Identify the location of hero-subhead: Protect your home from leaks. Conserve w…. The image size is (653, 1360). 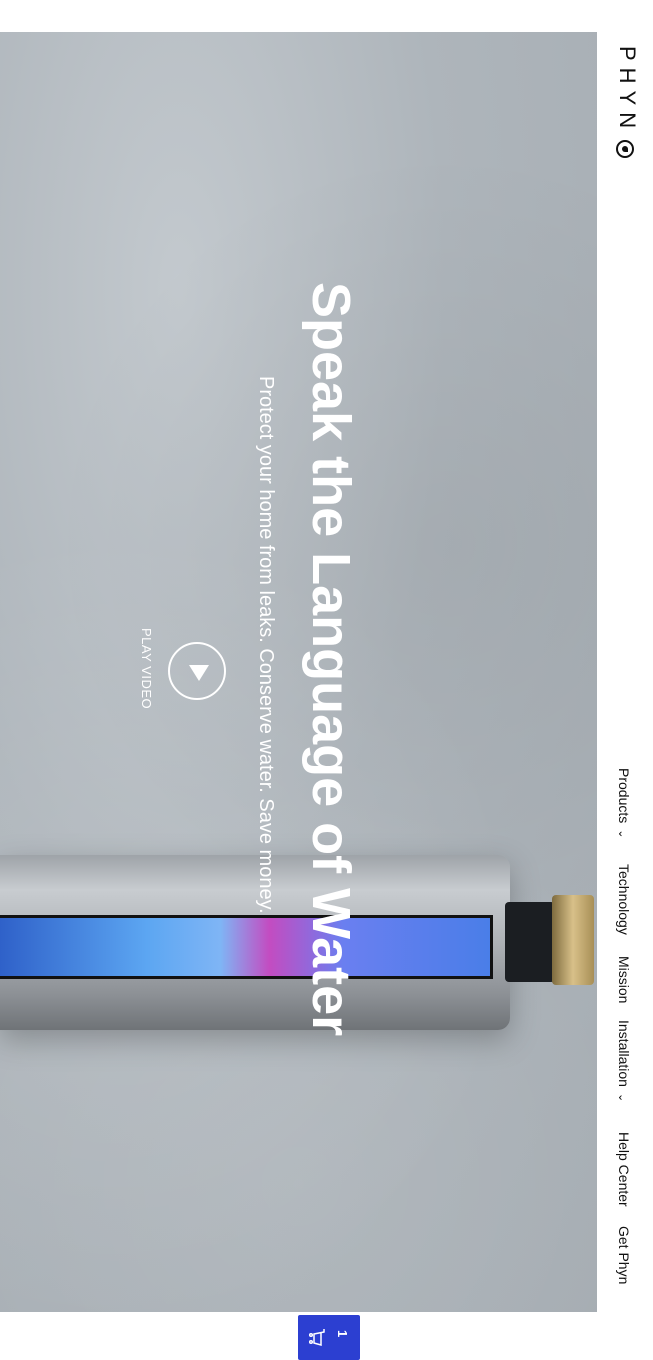
(266, 645).